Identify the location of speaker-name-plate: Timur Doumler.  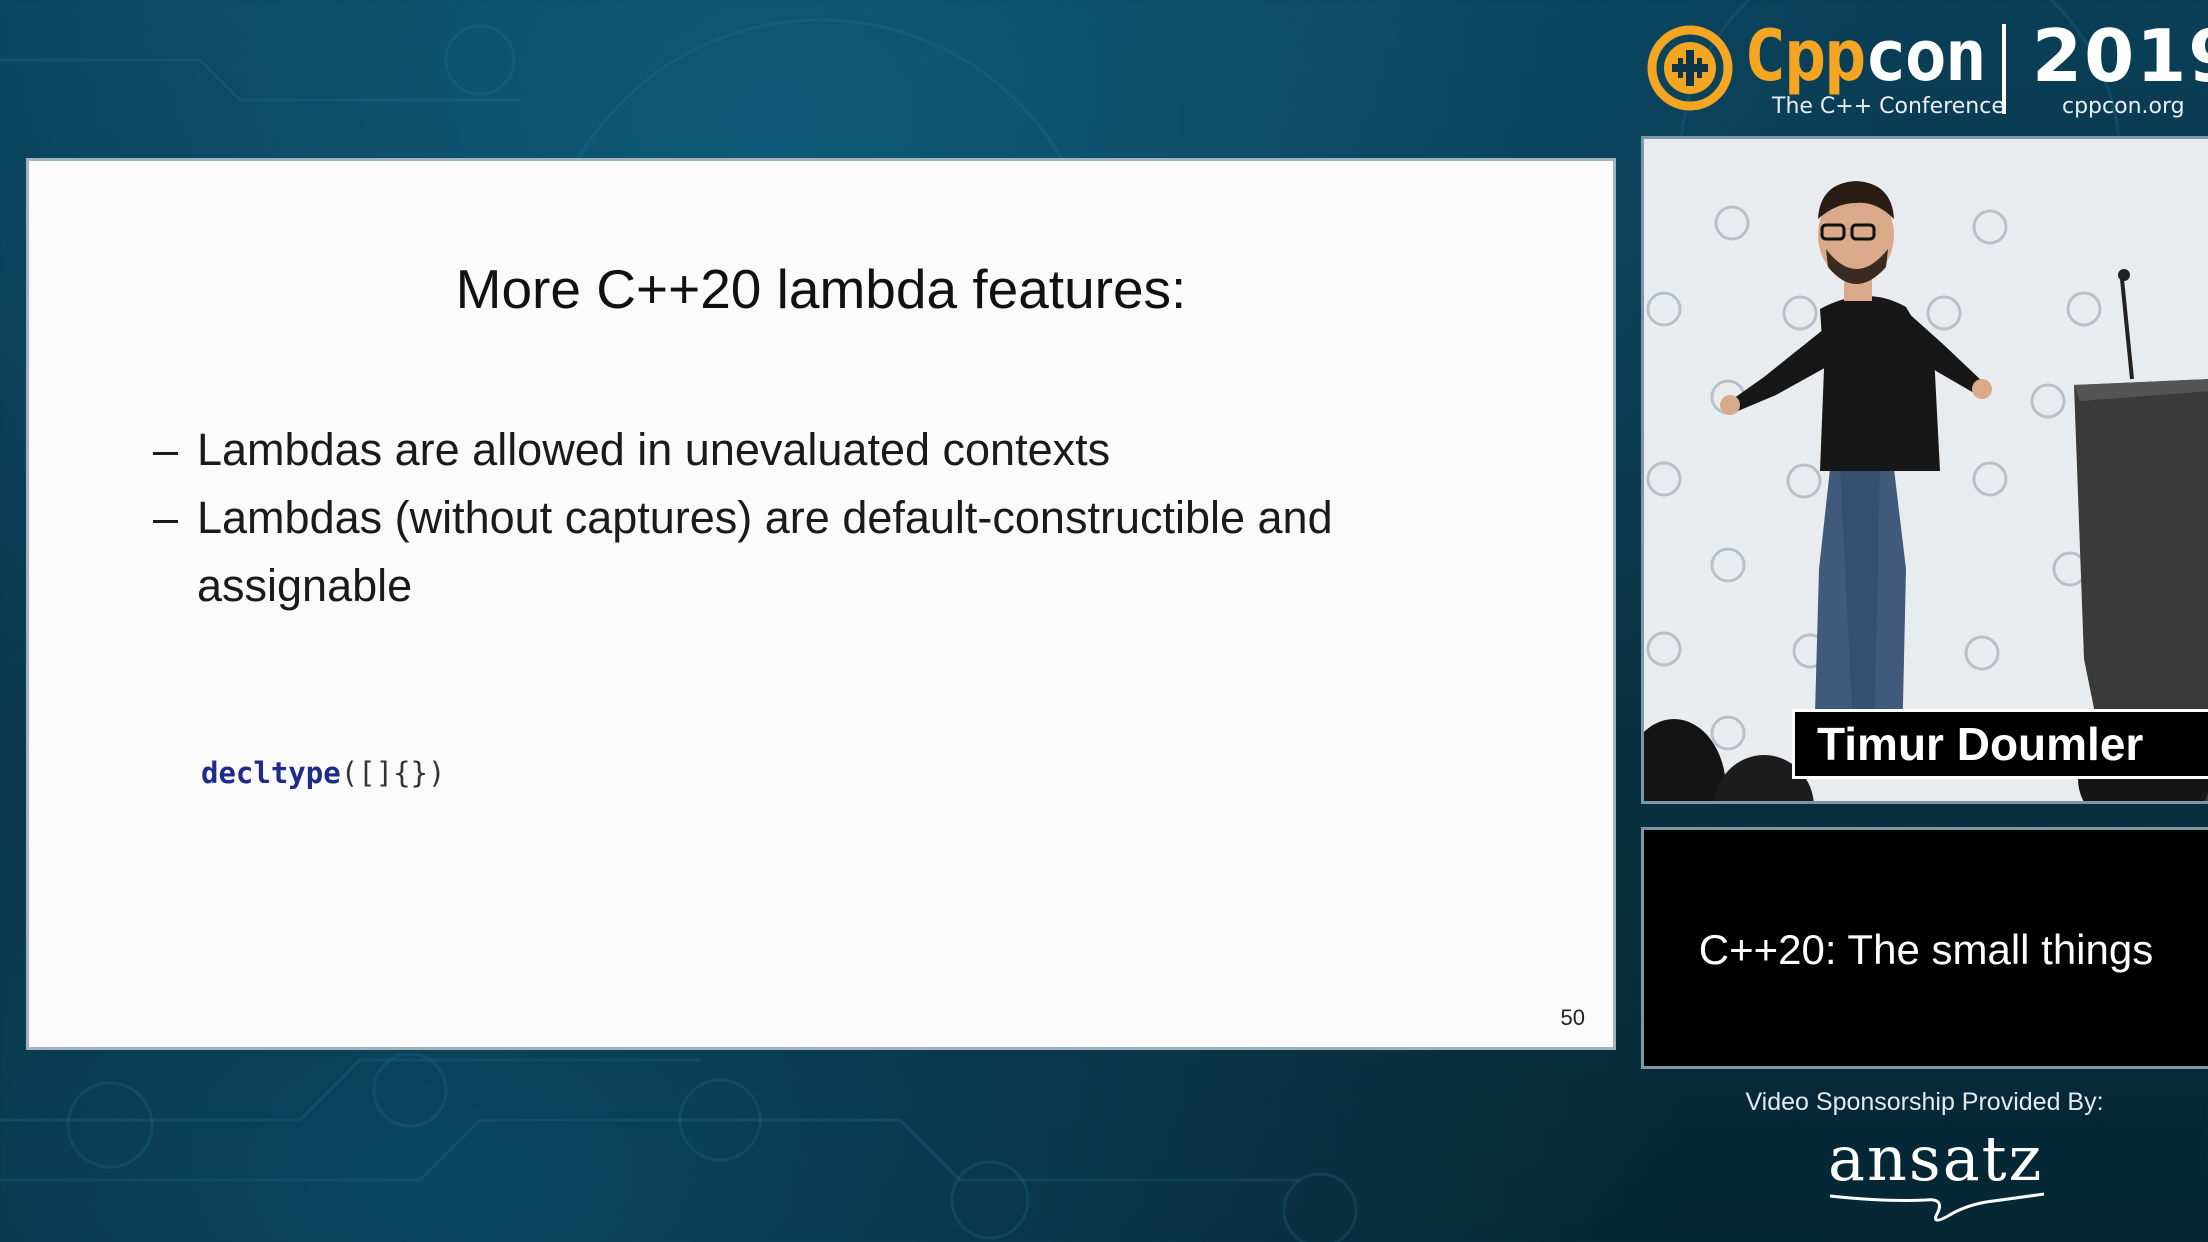
(2000, 744).